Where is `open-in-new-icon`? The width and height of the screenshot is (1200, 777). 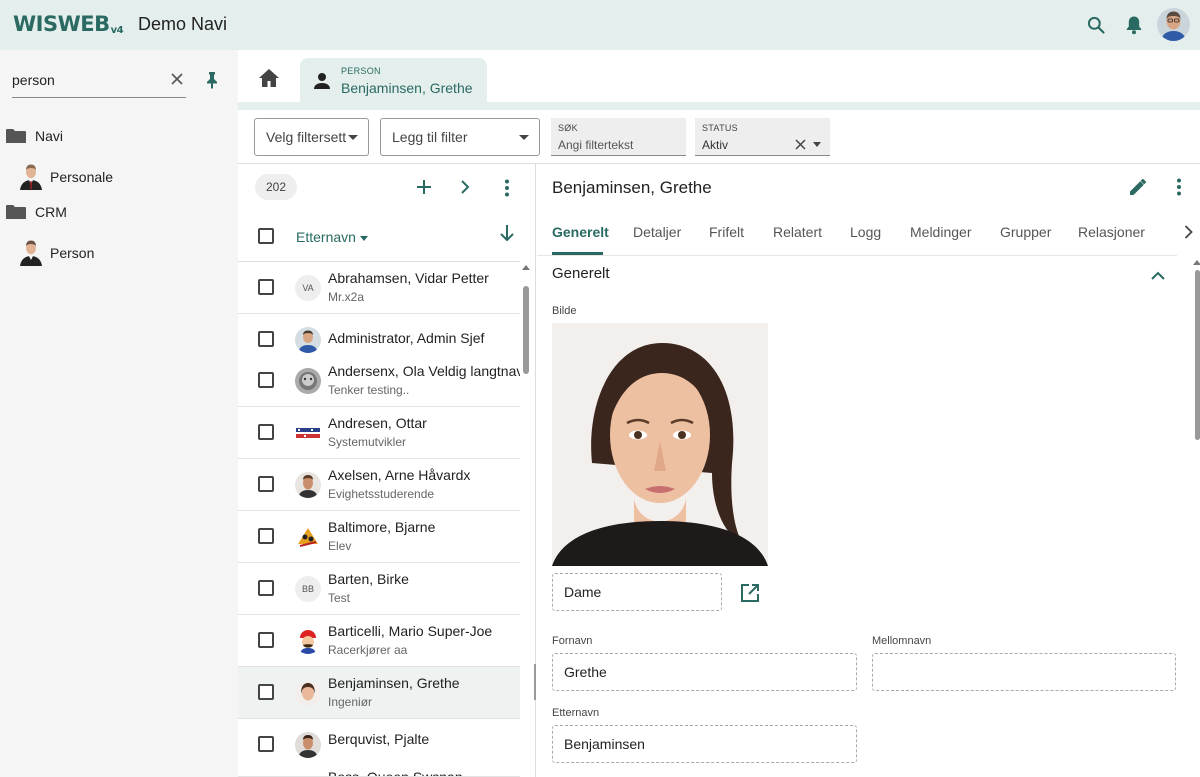 open-in-new-icon is located at coordinates (750, 594).